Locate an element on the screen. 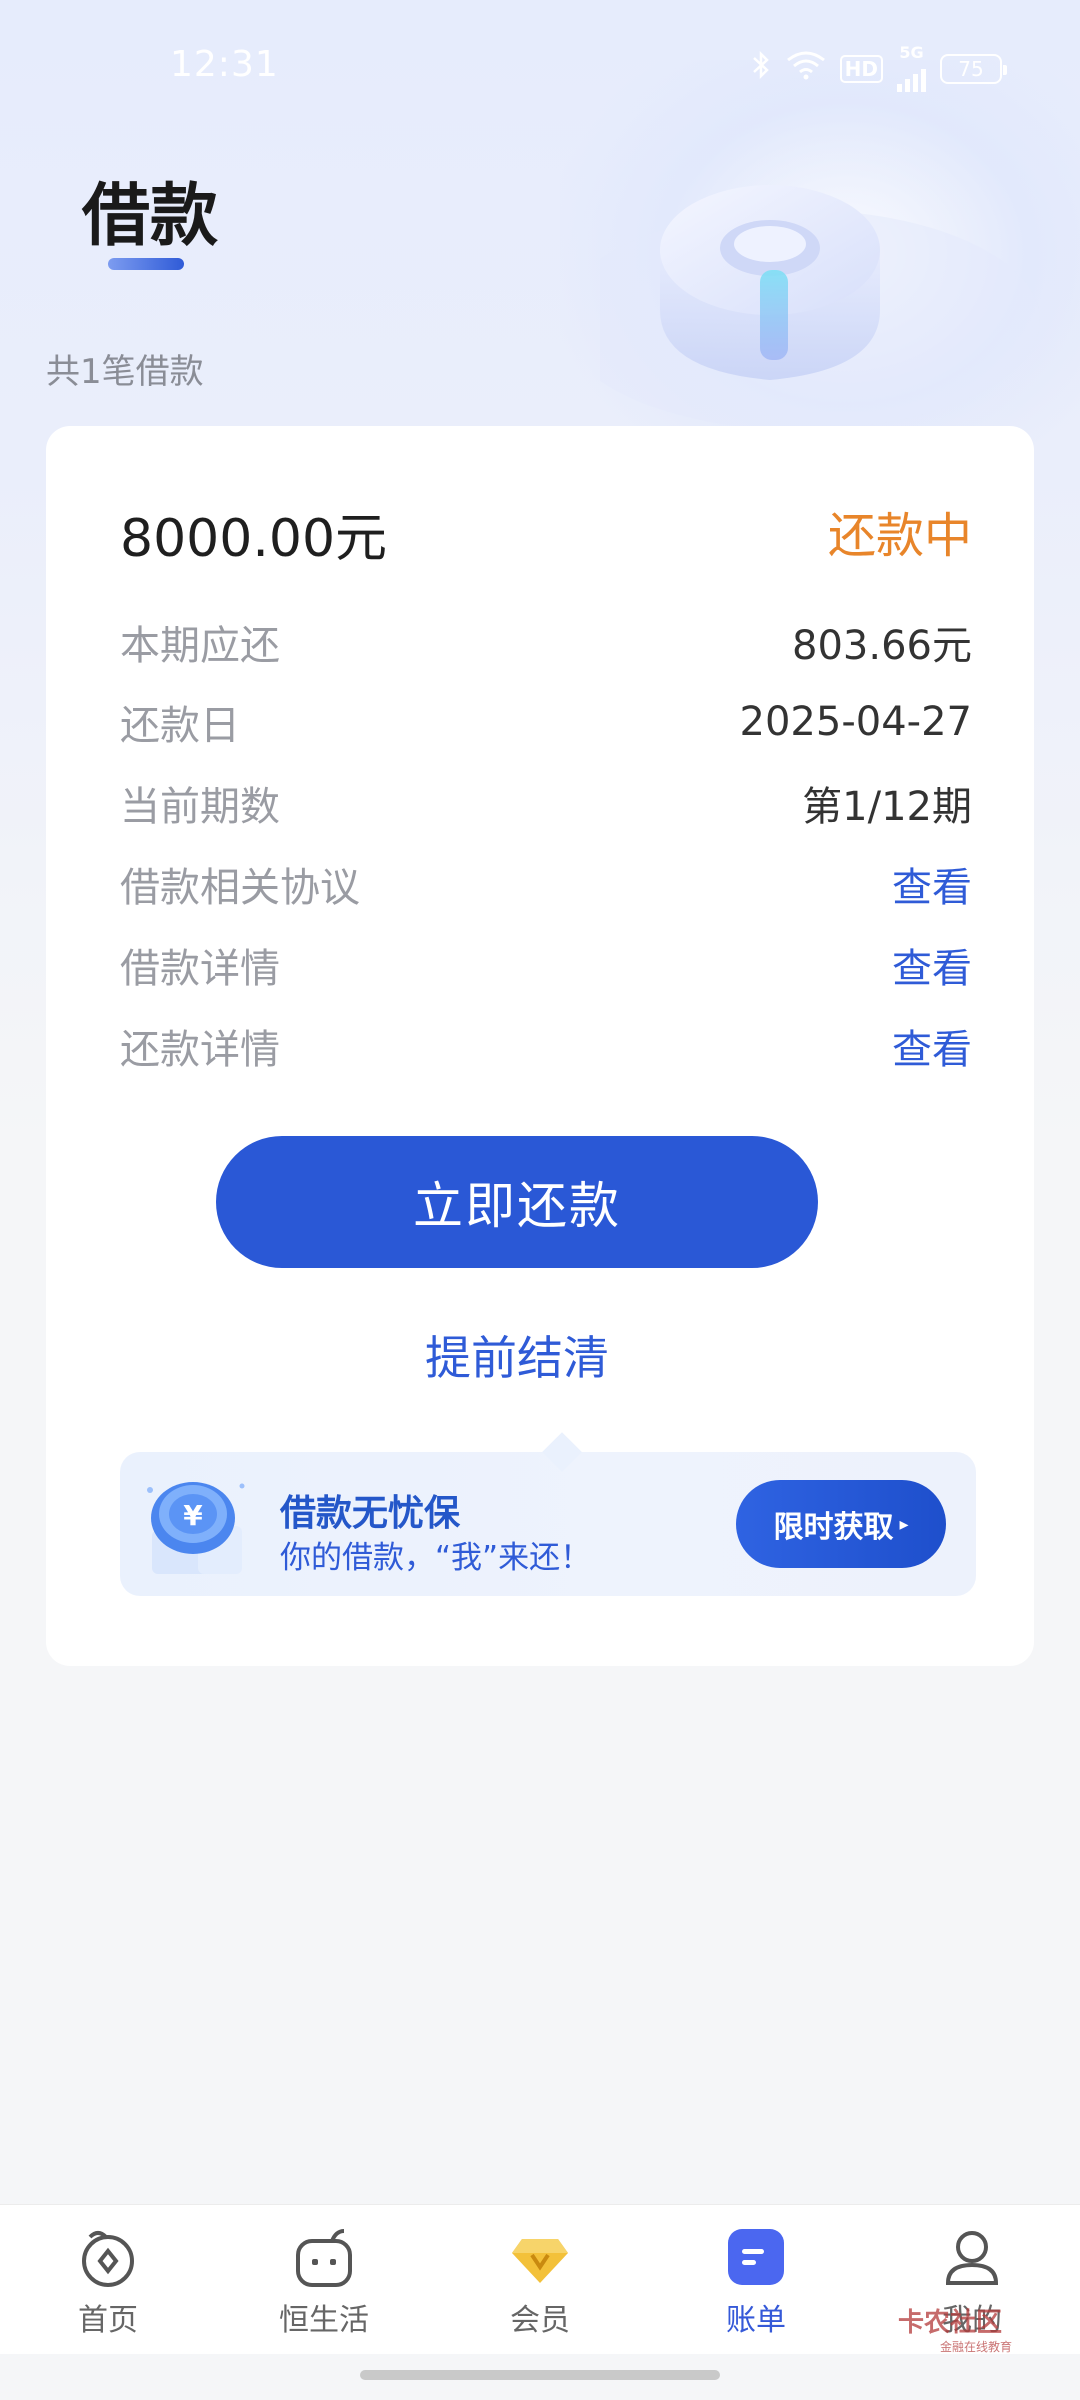 This screenshot has width=1080, height=2400. promo-banner: ¥ 借款无忧保 你的借款，“我”来还！ 限时获取 ▸ is located at coordinates (548, 1514).